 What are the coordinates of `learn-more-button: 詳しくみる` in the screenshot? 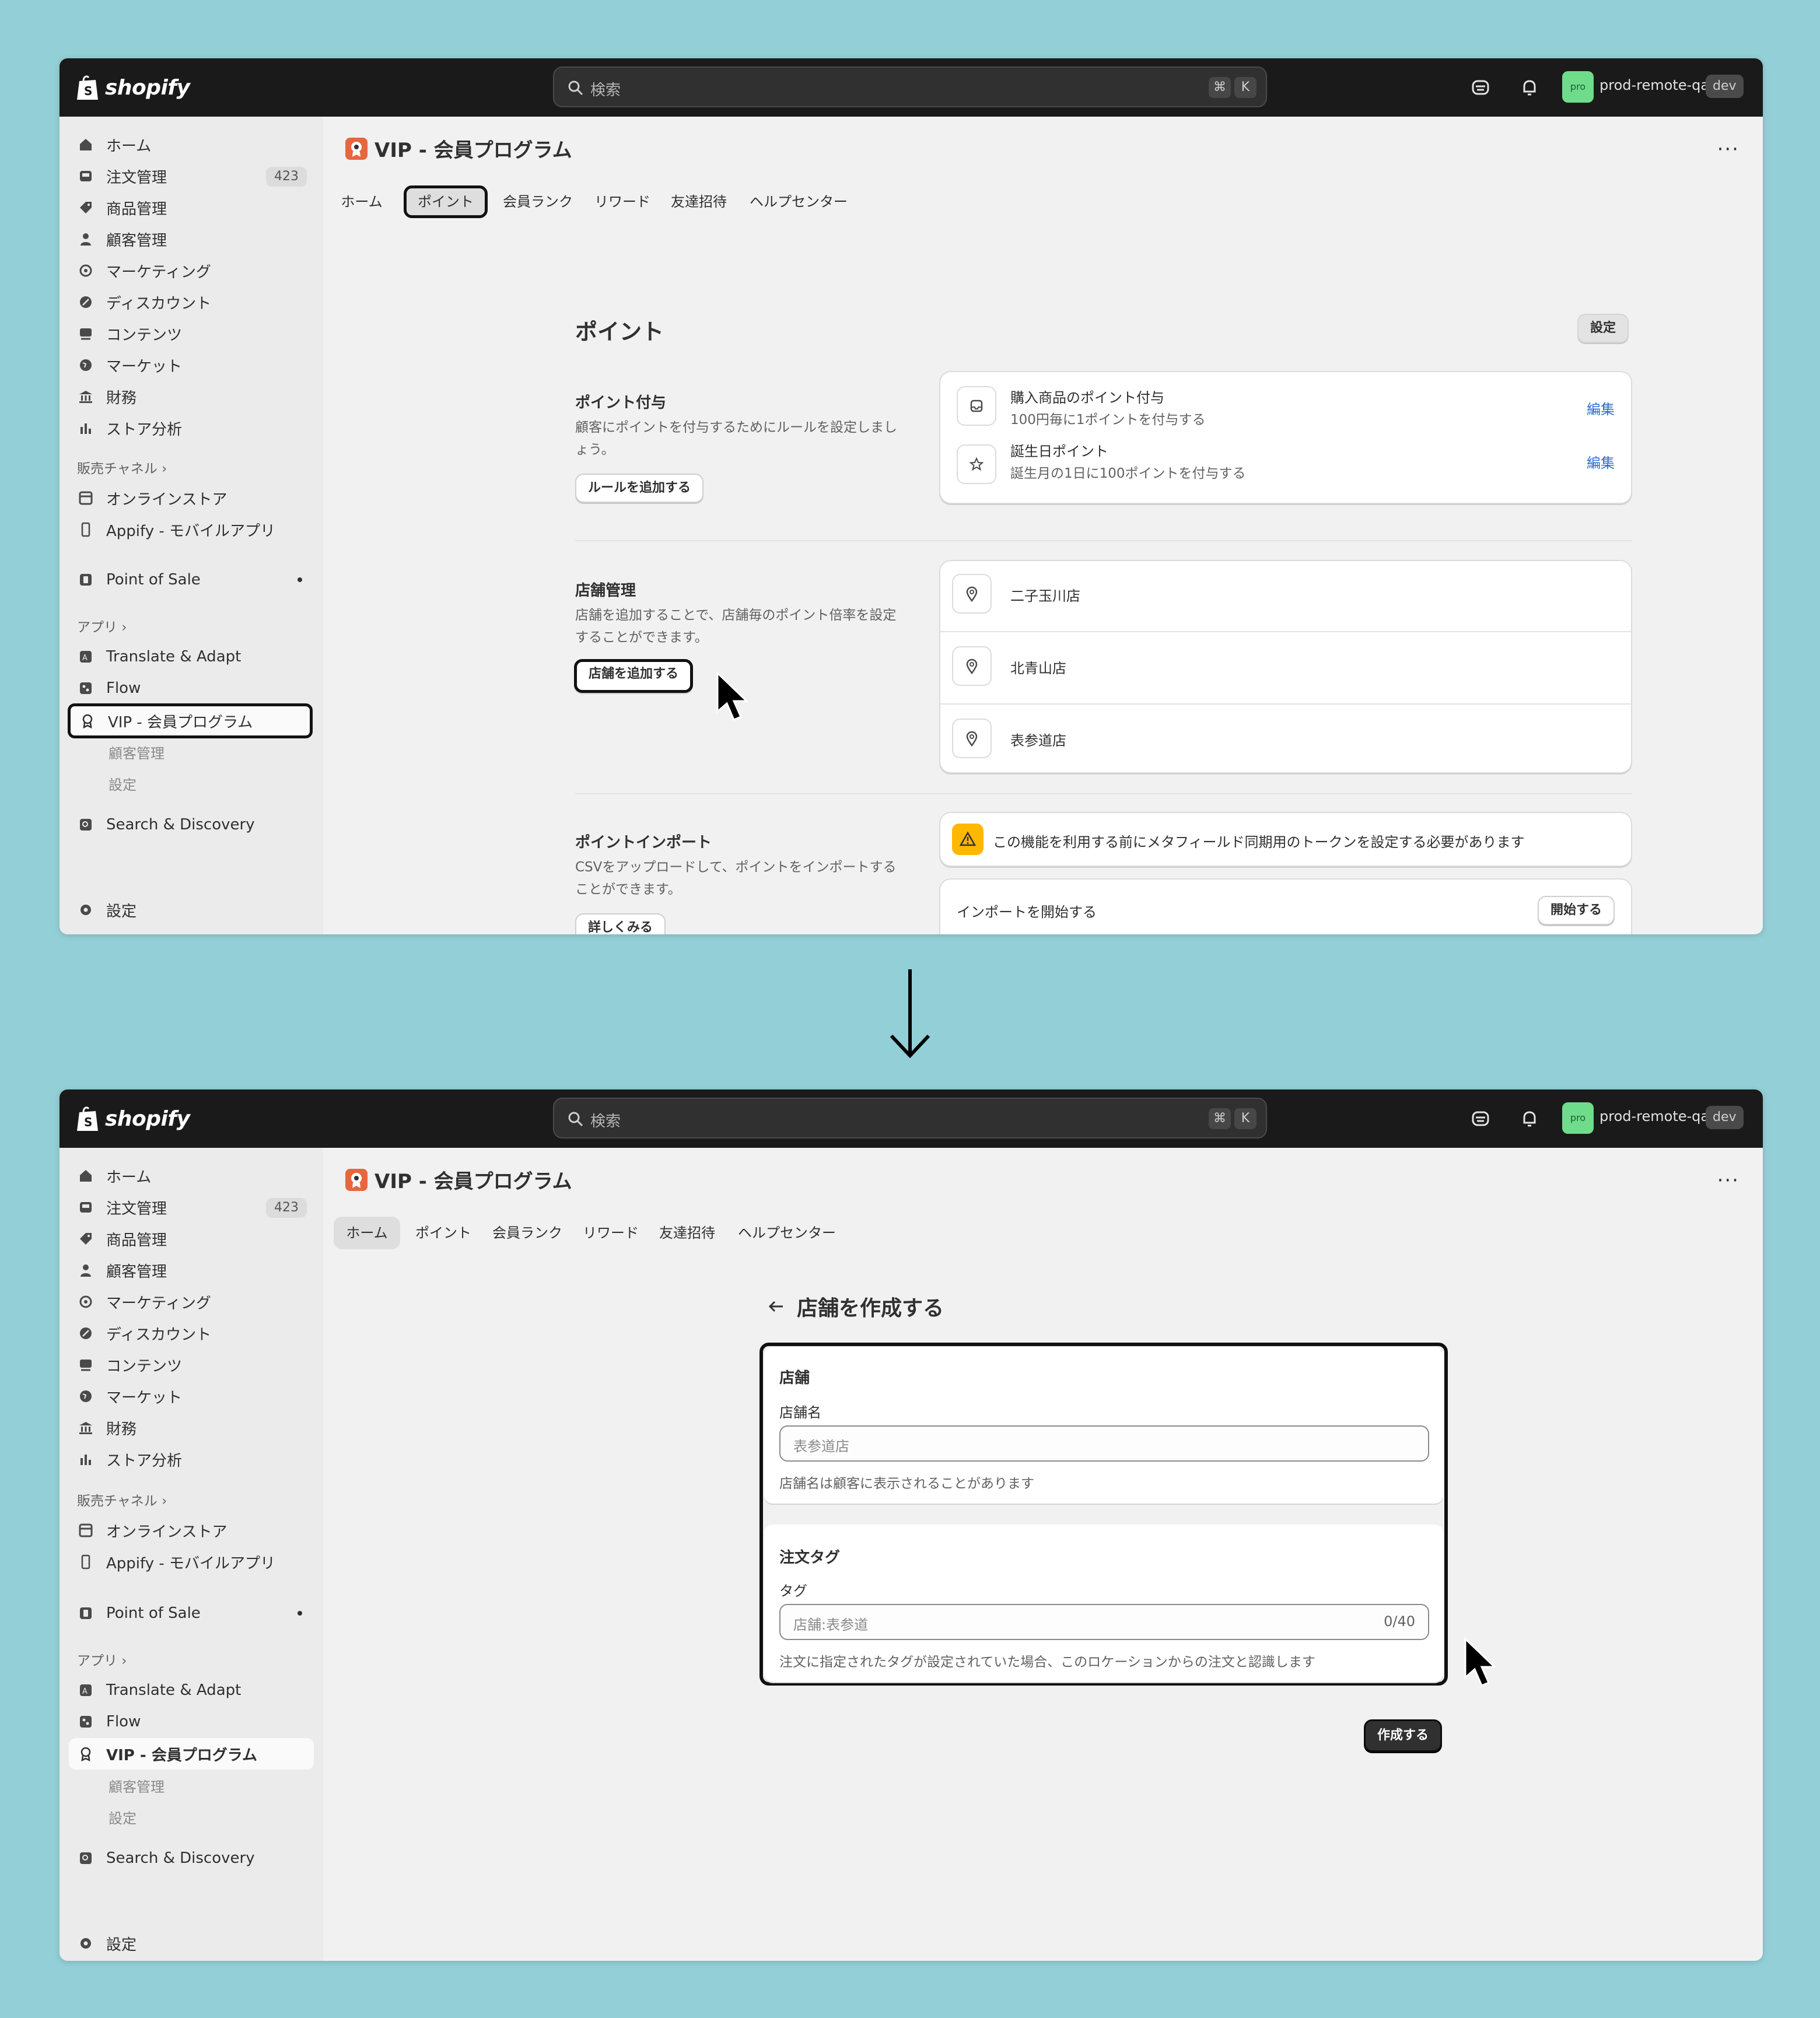 It's located at (620, 923).